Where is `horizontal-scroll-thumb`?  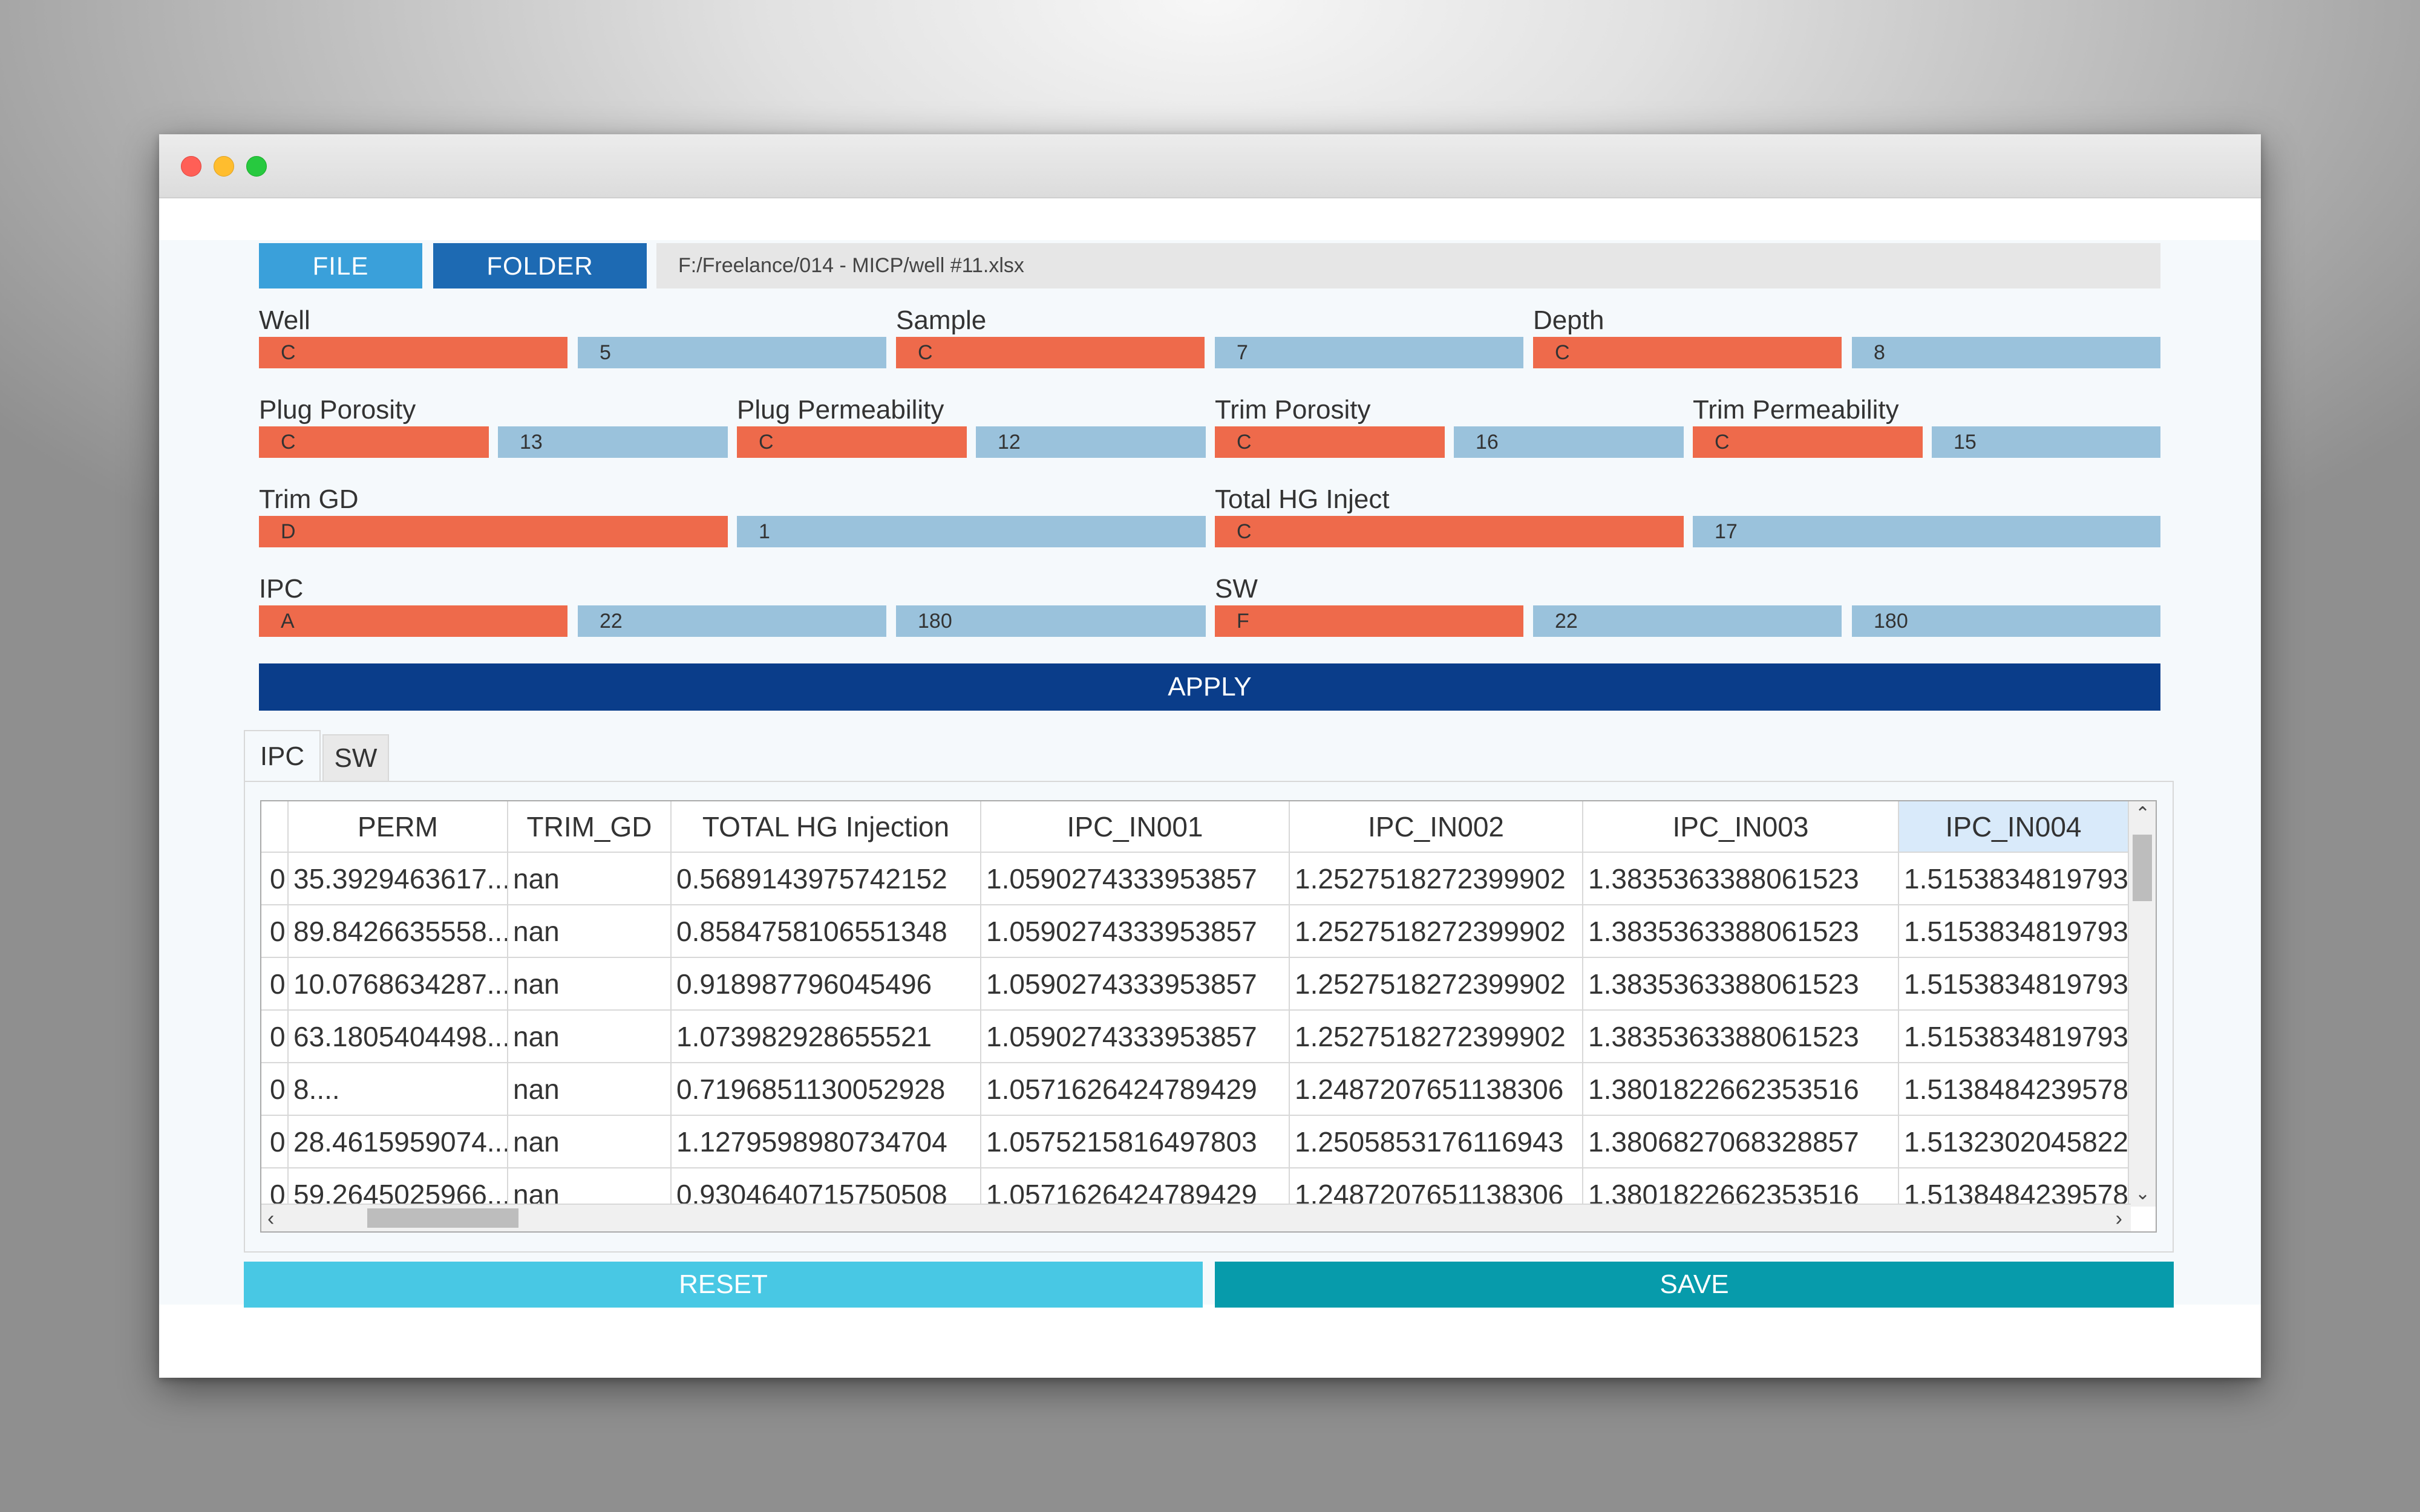 horizontal-scroll-thumb is located at coordinates (442, 1218).